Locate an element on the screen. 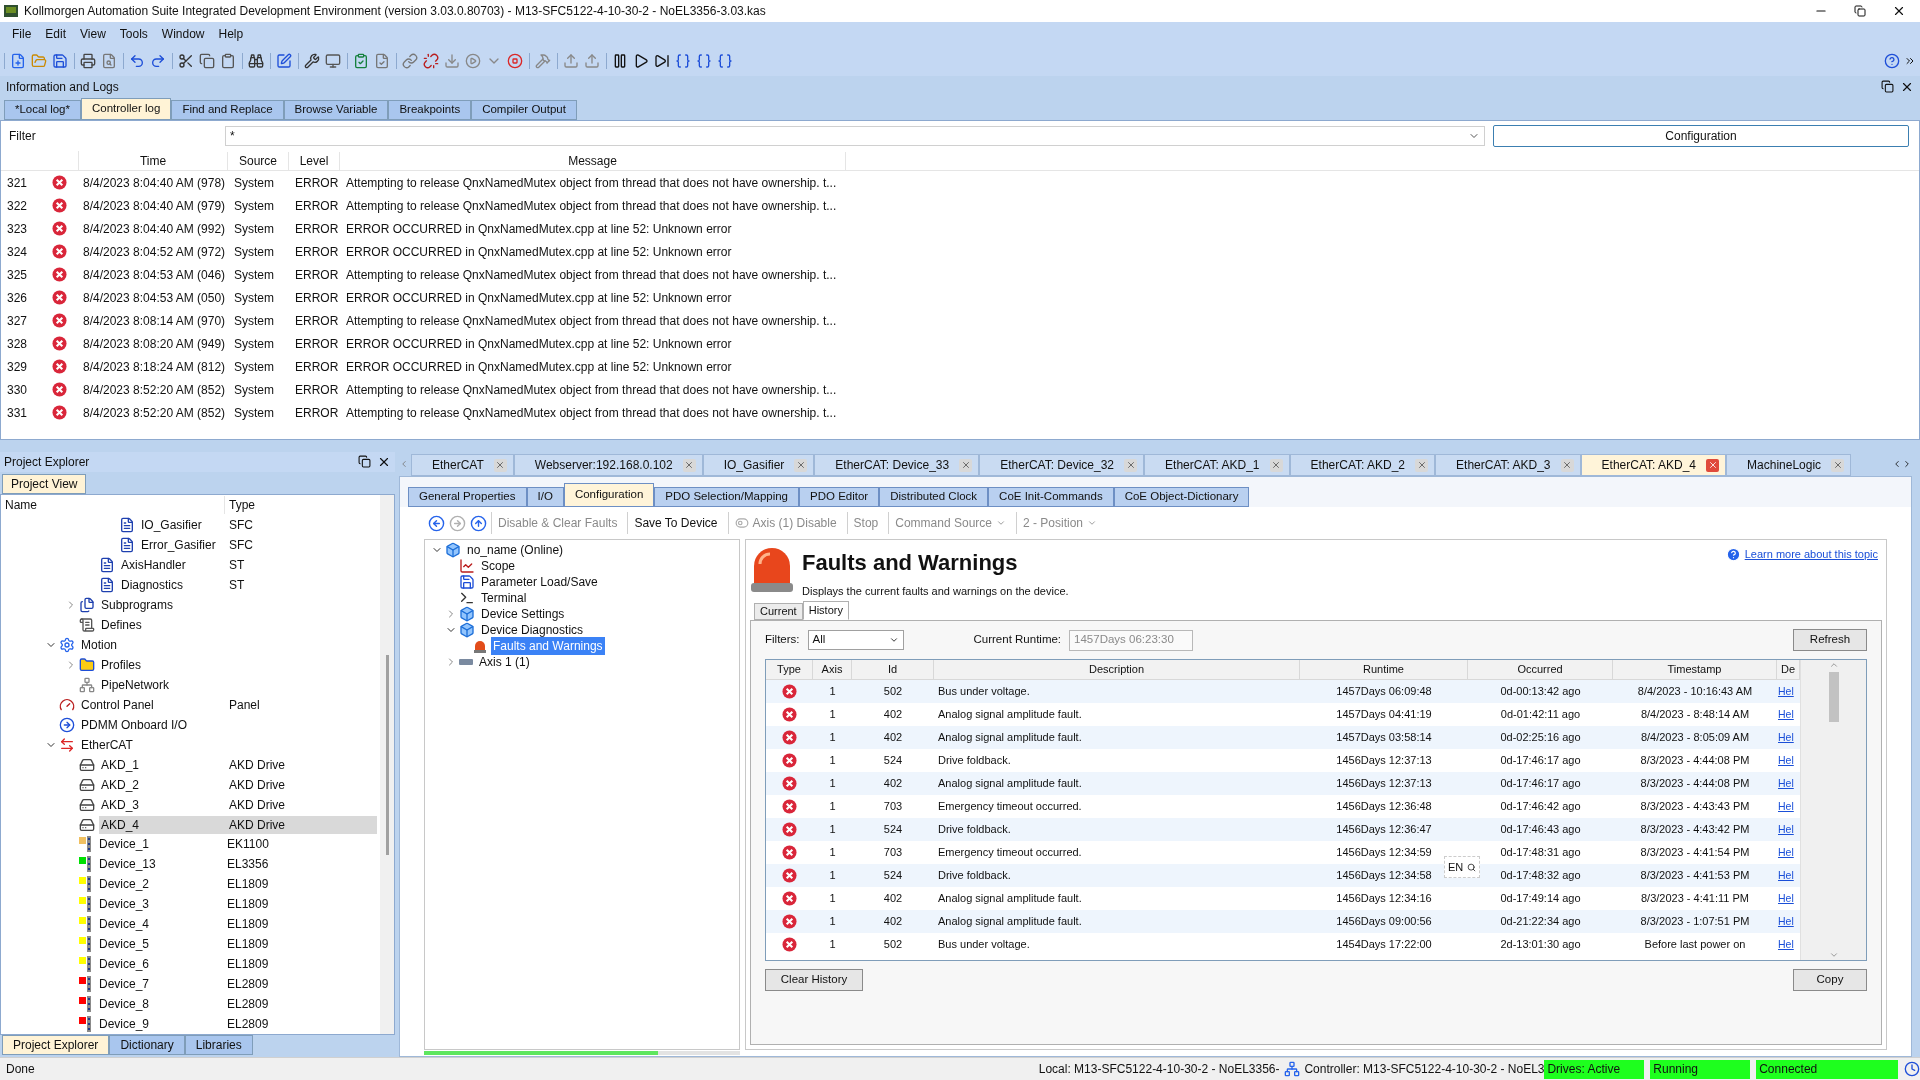  copy-icon is located at coordinates (207, 61).